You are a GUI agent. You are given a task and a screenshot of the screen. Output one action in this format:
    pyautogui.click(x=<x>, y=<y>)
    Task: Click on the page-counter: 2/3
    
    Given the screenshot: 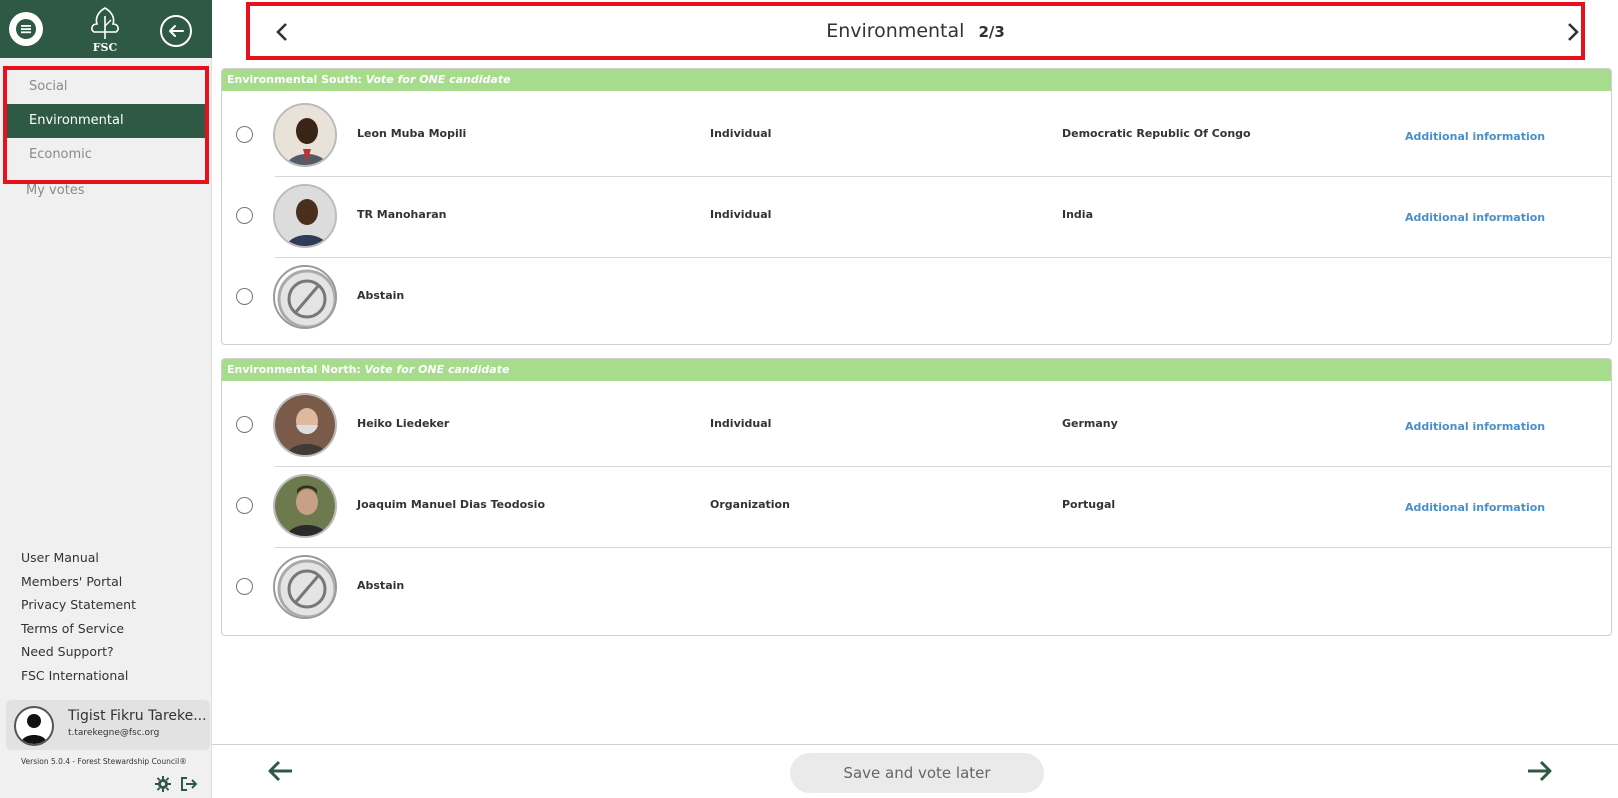 What is the action you would take?
    pyautogui.click(x=991, y=32)
    